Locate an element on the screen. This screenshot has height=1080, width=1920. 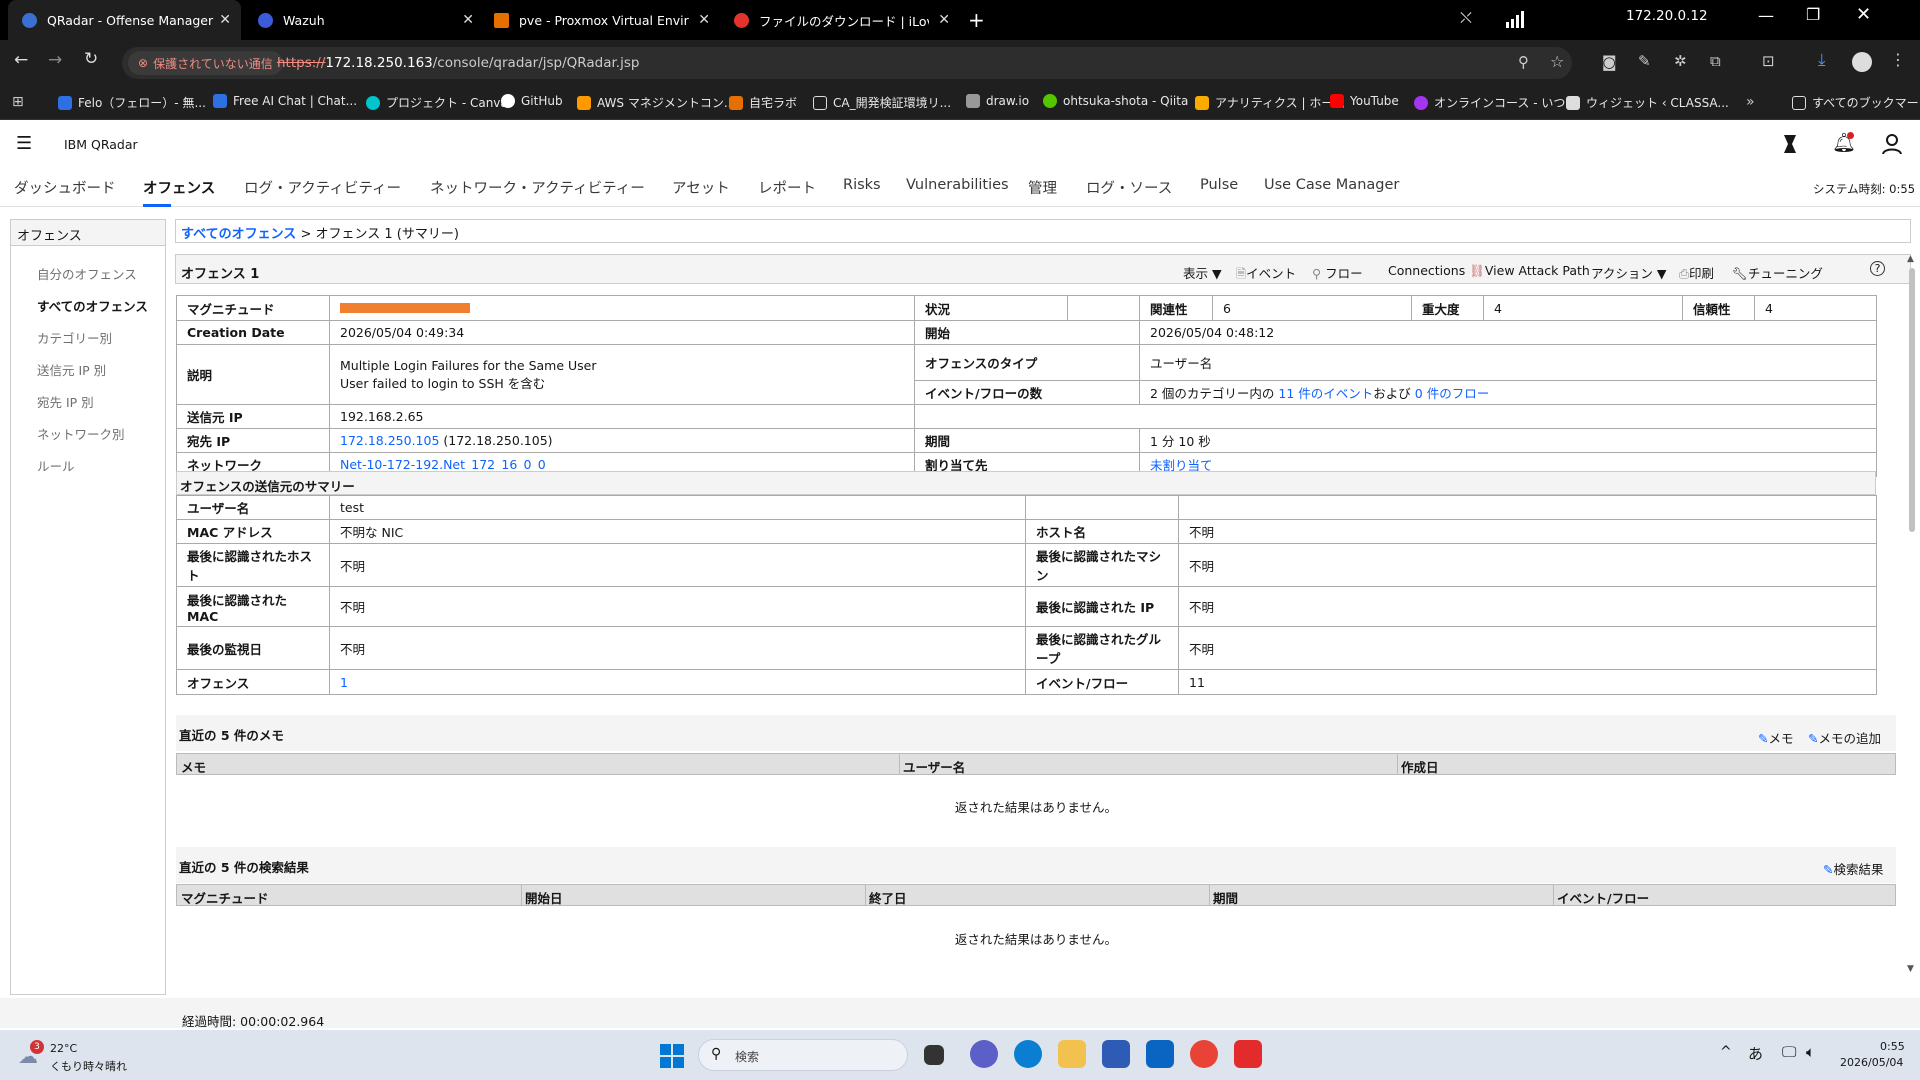
tab-offenses: オフェンス is located at coordinates (179, 187).